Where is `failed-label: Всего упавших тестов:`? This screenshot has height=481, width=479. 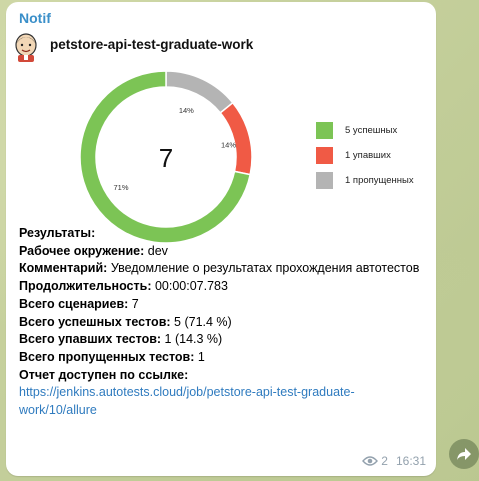
failed-label: Всего упавших тестов: is located at coordinates (90, 339).